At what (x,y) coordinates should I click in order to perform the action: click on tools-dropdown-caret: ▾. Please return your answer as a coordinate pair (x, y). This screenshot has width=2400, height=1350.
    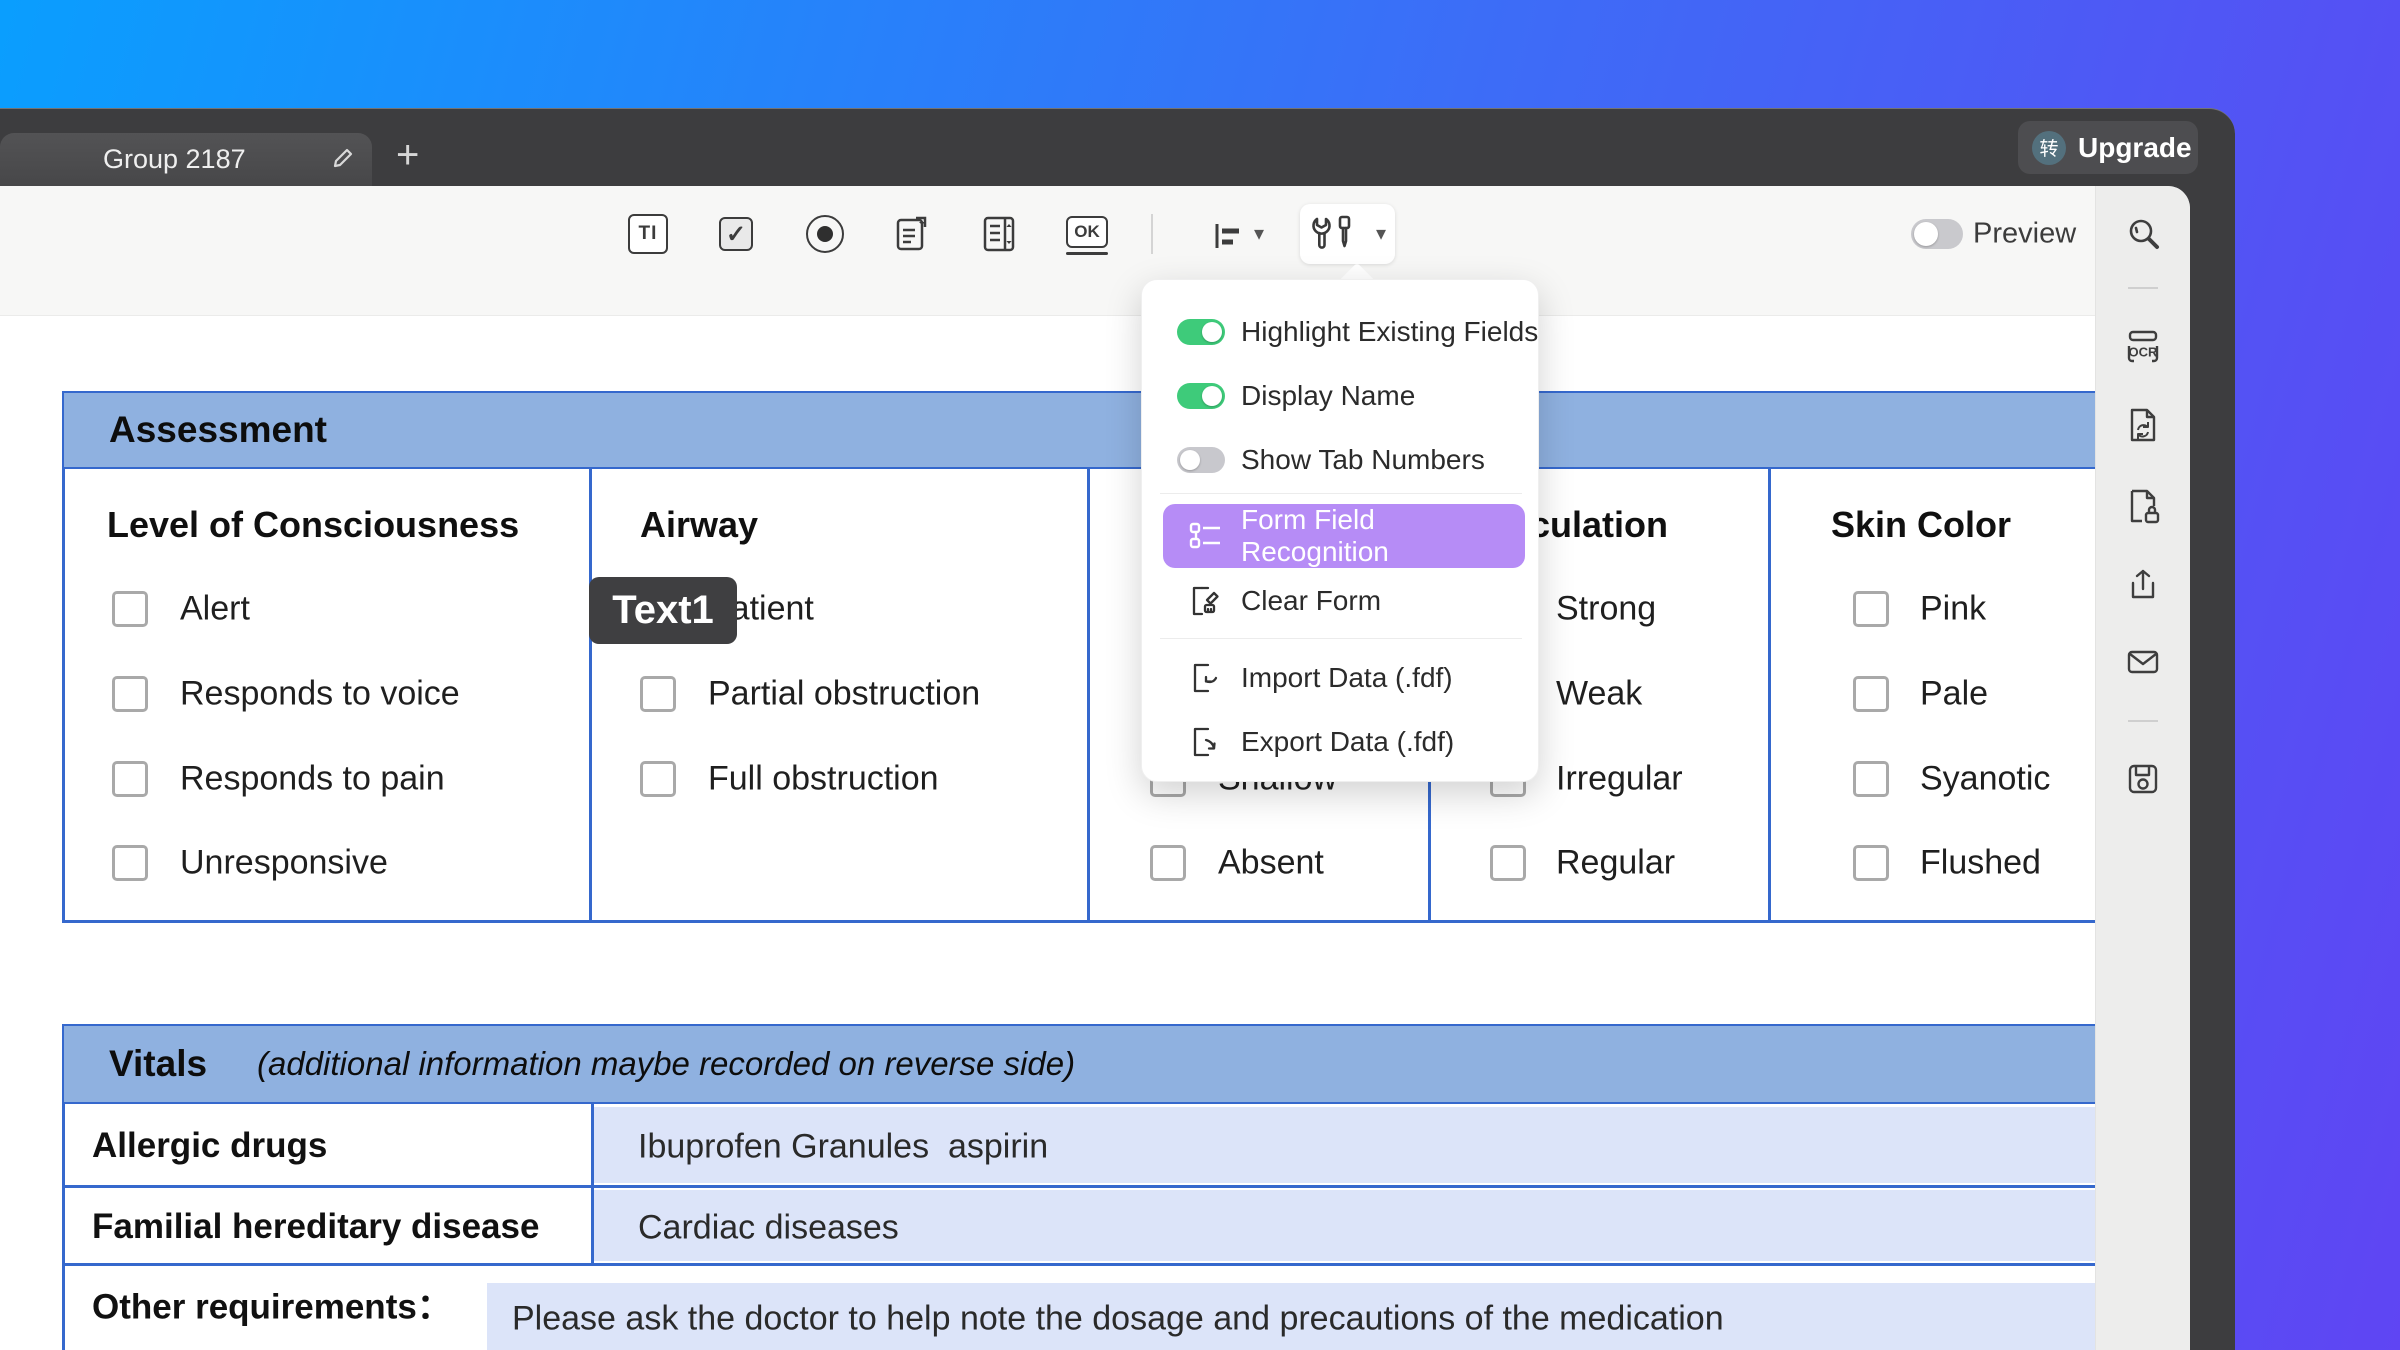
    Looking at the image, I should click on (1381, 234).